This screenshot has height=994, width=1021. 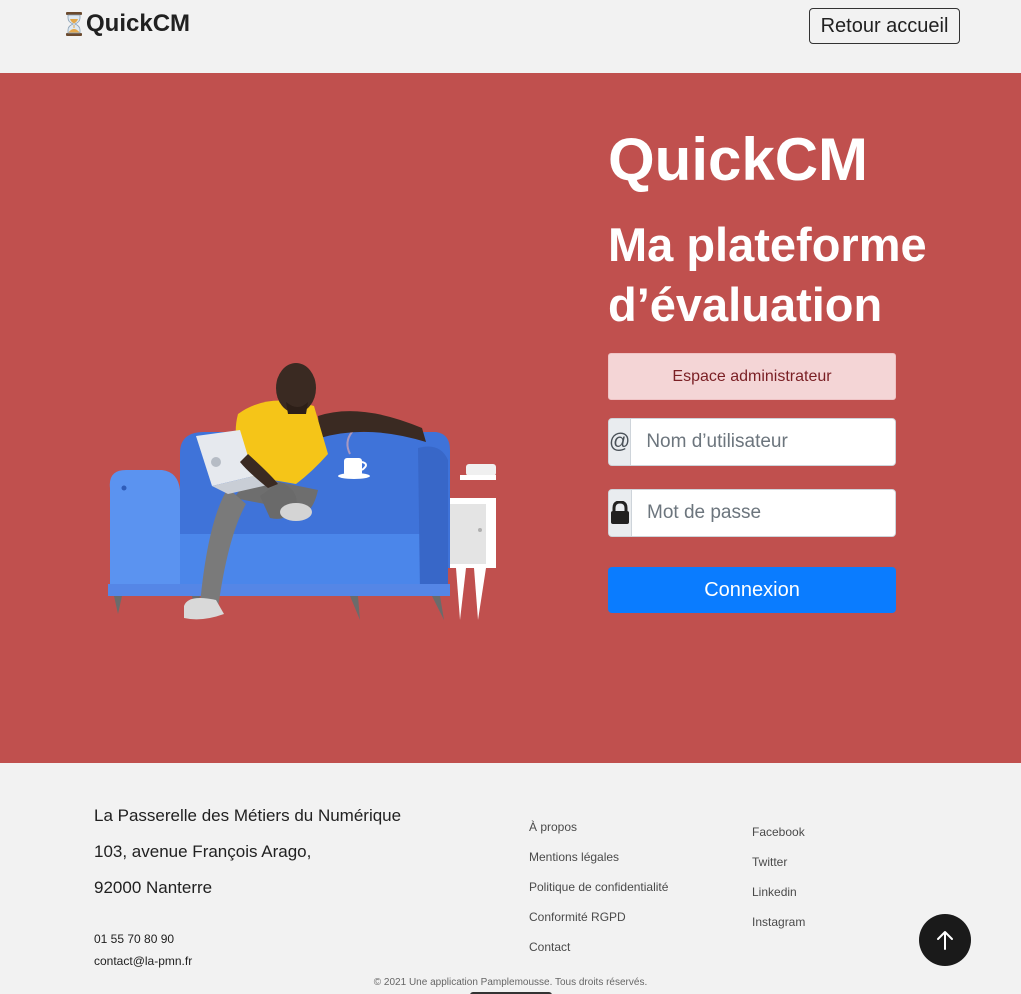 What do you see at coordinates (510, 36) in the screenshot?
I see `site-header: QuickCM Retour accueil` at bounding box center [510, 36].